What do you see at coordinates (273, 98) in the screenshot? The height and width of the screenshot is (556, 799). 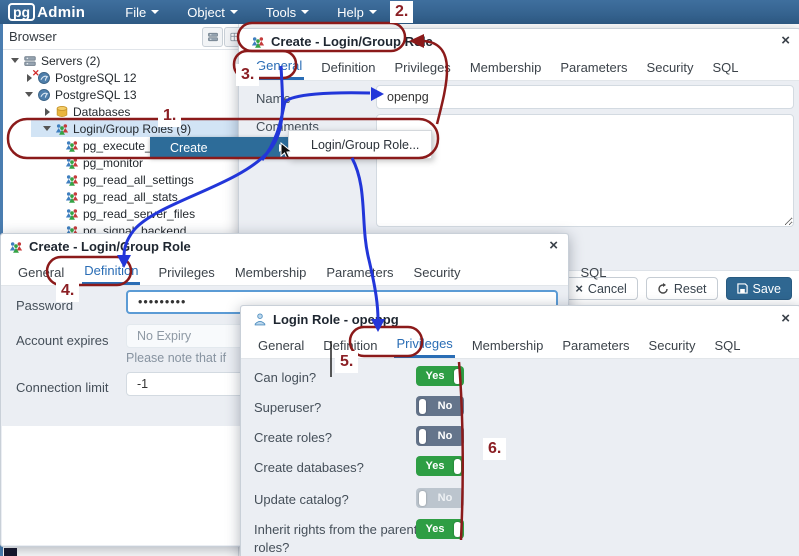 I see `name-label: Name` at bounding box center [273, 98].